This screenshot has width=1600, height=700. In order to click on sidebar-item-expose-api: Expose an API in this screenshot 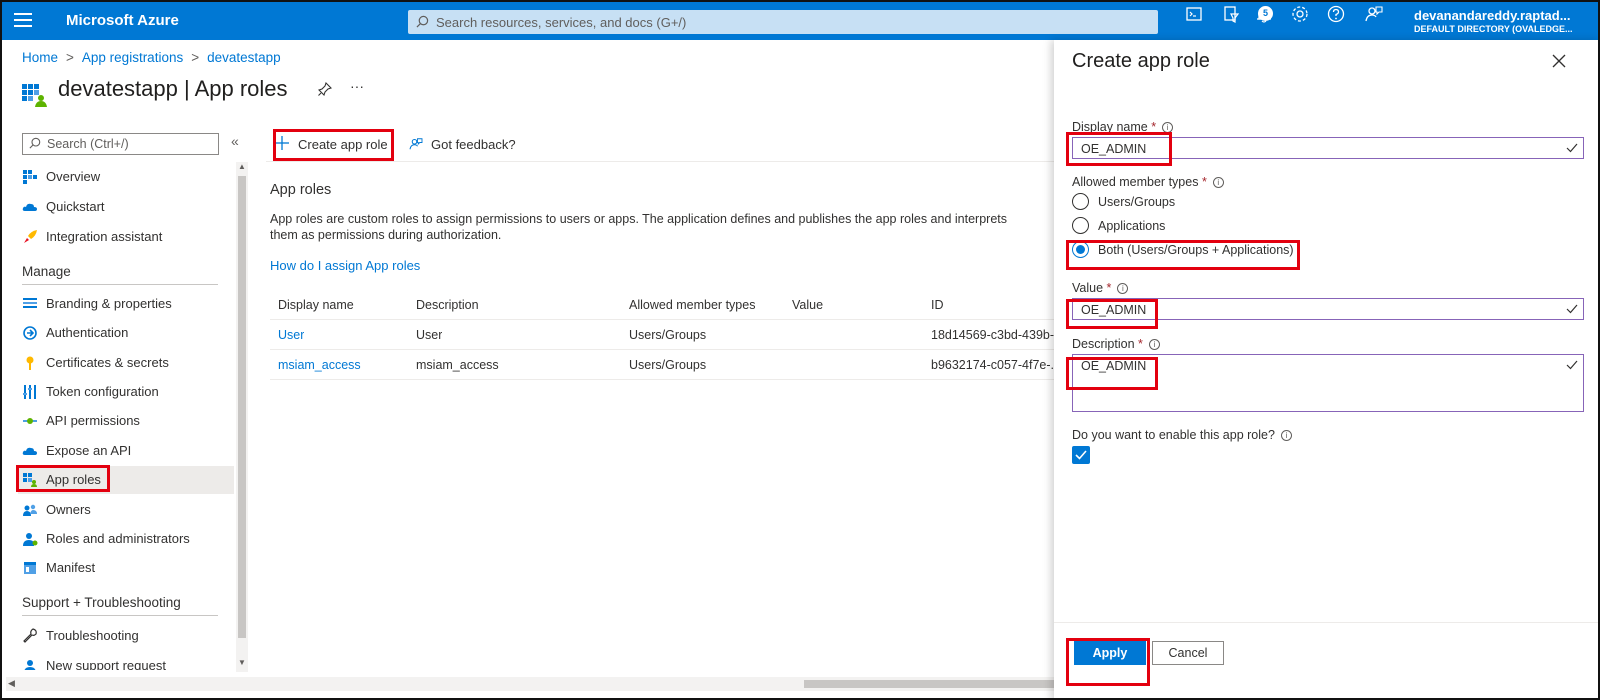, I will do `click(126, 451)`.